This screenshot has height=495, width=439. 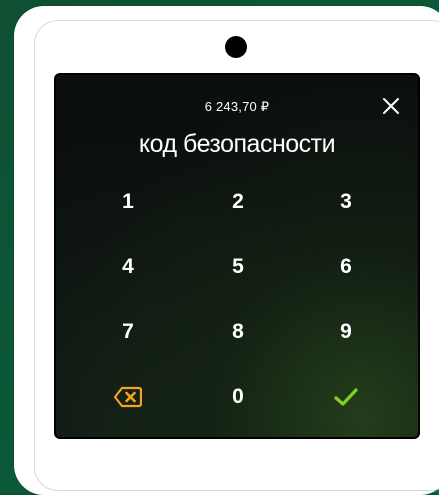 I want to click on backspace-button, so click(x=128, y=397).